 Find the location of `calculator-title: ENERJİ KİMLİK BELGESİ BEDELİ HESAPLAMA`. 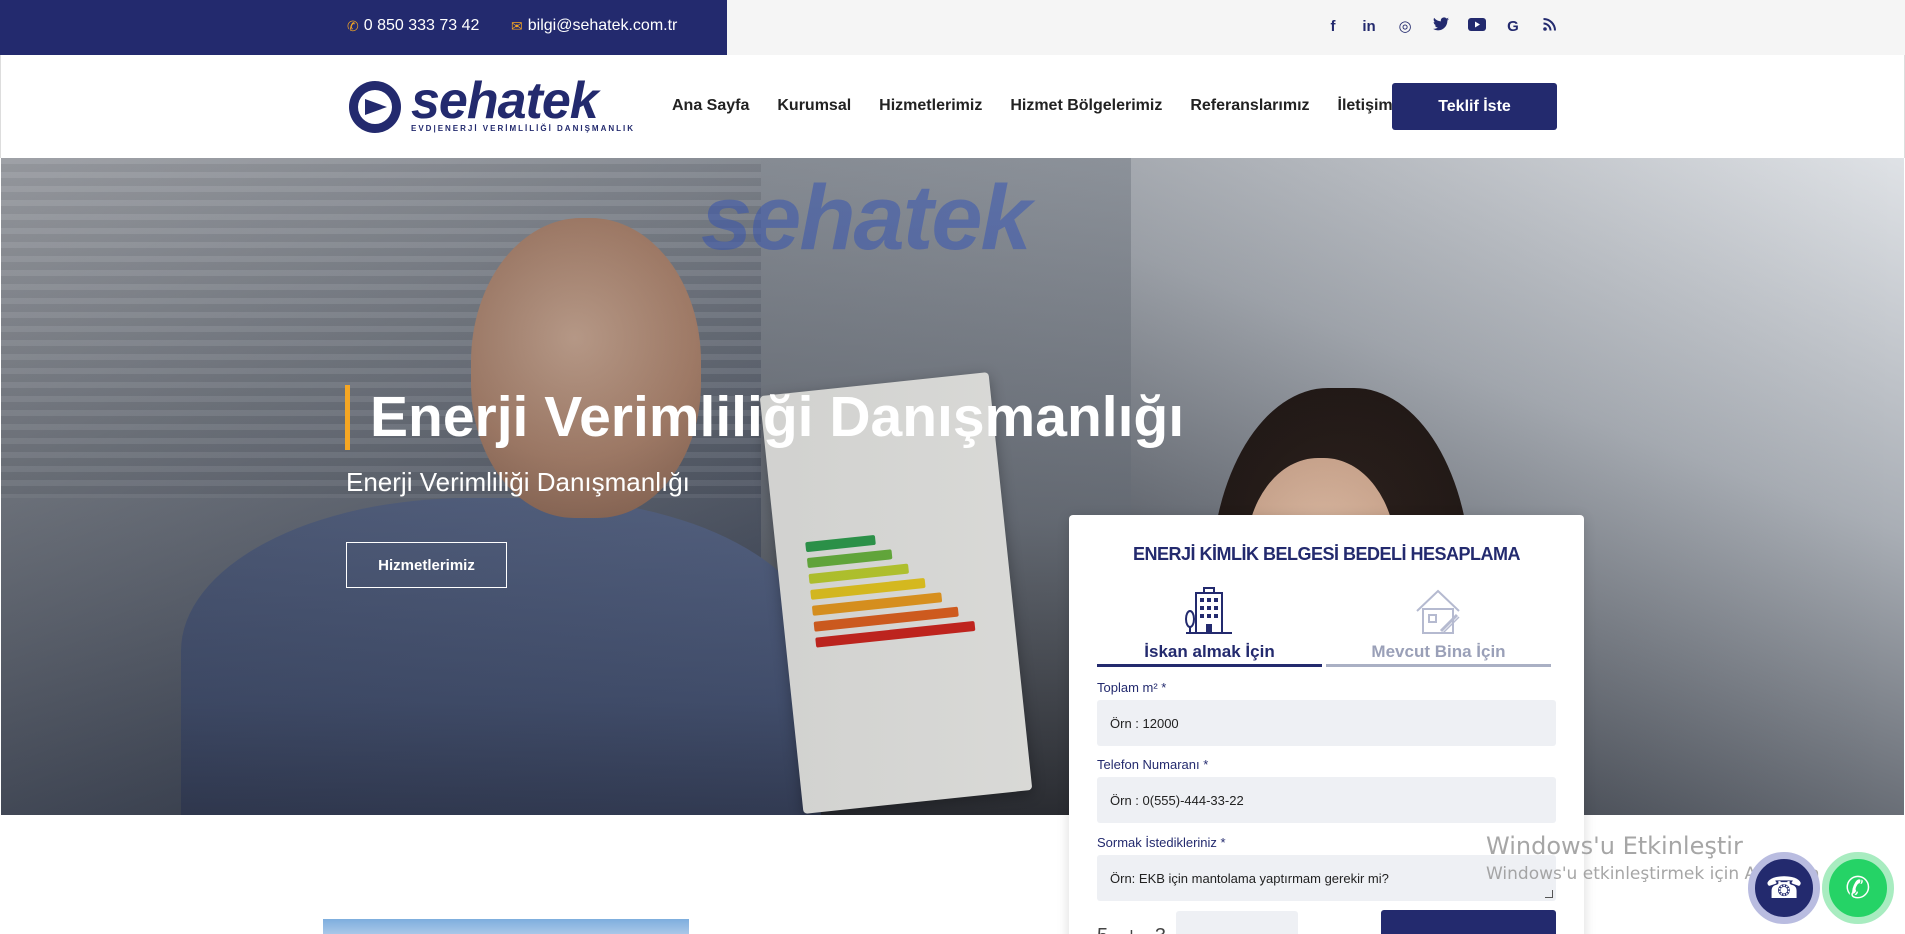

calculator-title: ENERJİ KİMLİK BELGESİ BEDELİ HESAPLAMA is located at coordinates (1326, 554).